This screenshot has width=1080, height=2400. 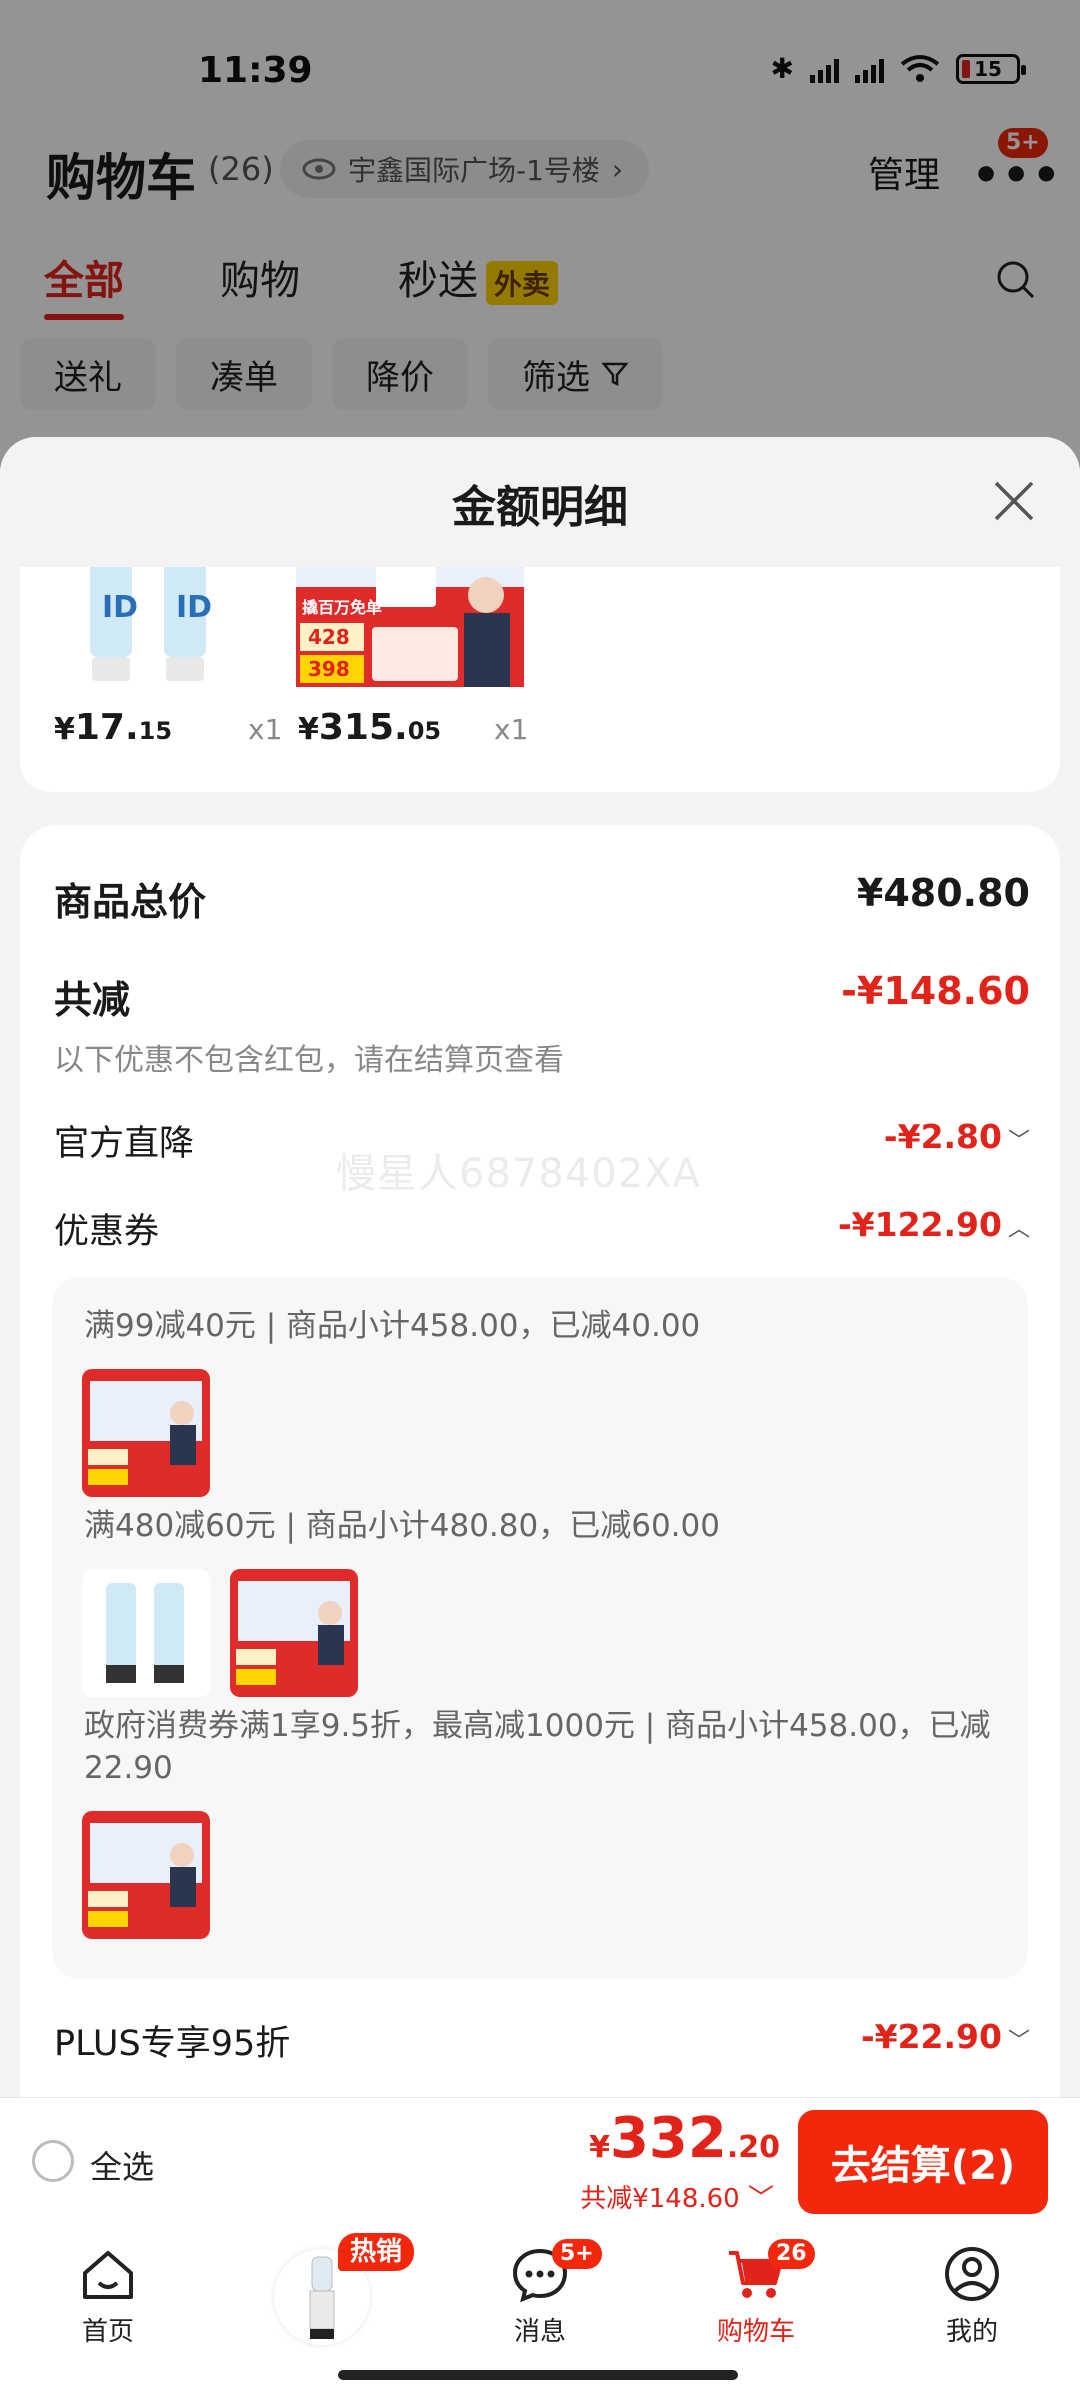 What do you see at coordinates (577, 2254) in the screenshot?
I see `messages-badge: 5+` at bounding box center [577, 2254].